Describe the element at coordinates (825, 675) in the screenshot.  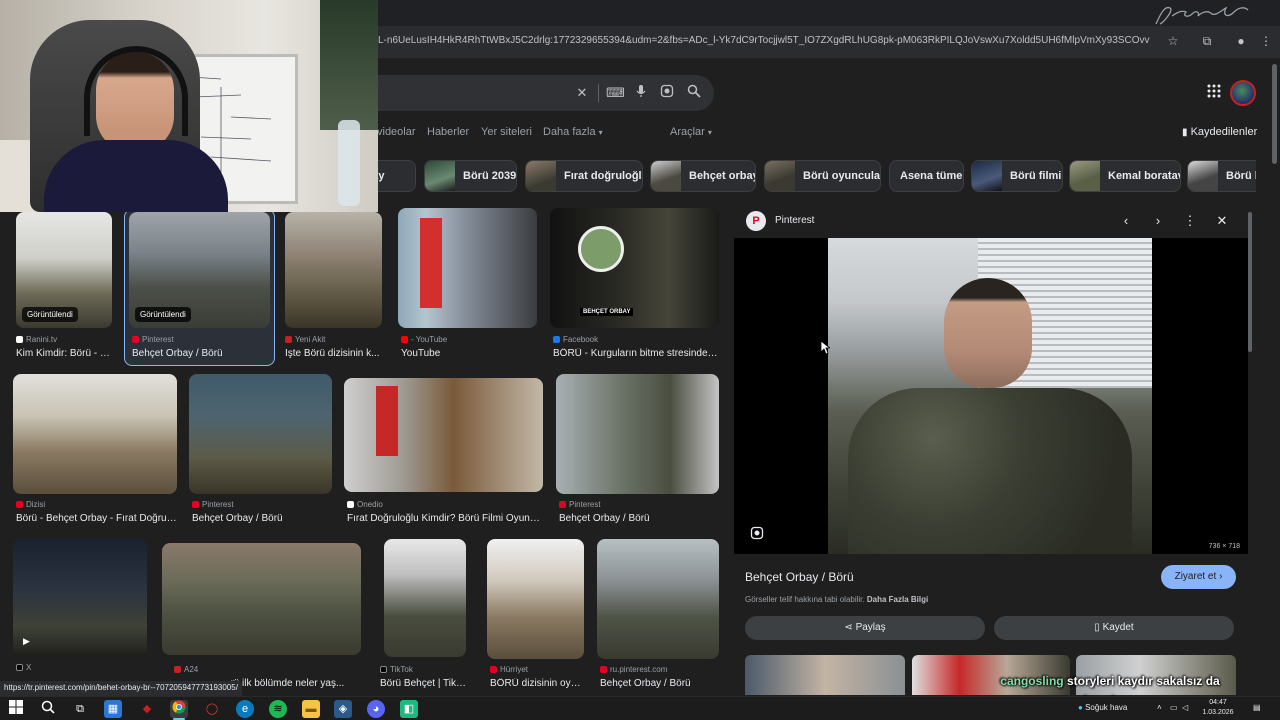
I see `related-image` at that location.